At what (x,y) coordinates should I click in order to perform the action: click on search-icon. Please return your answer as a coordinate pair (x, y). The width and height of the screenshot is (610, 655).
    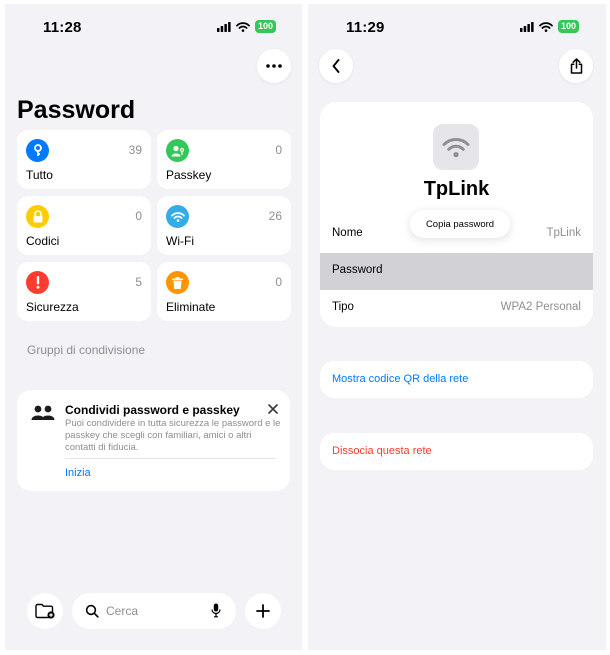
    Looking at the image, I should click on (92, 611).